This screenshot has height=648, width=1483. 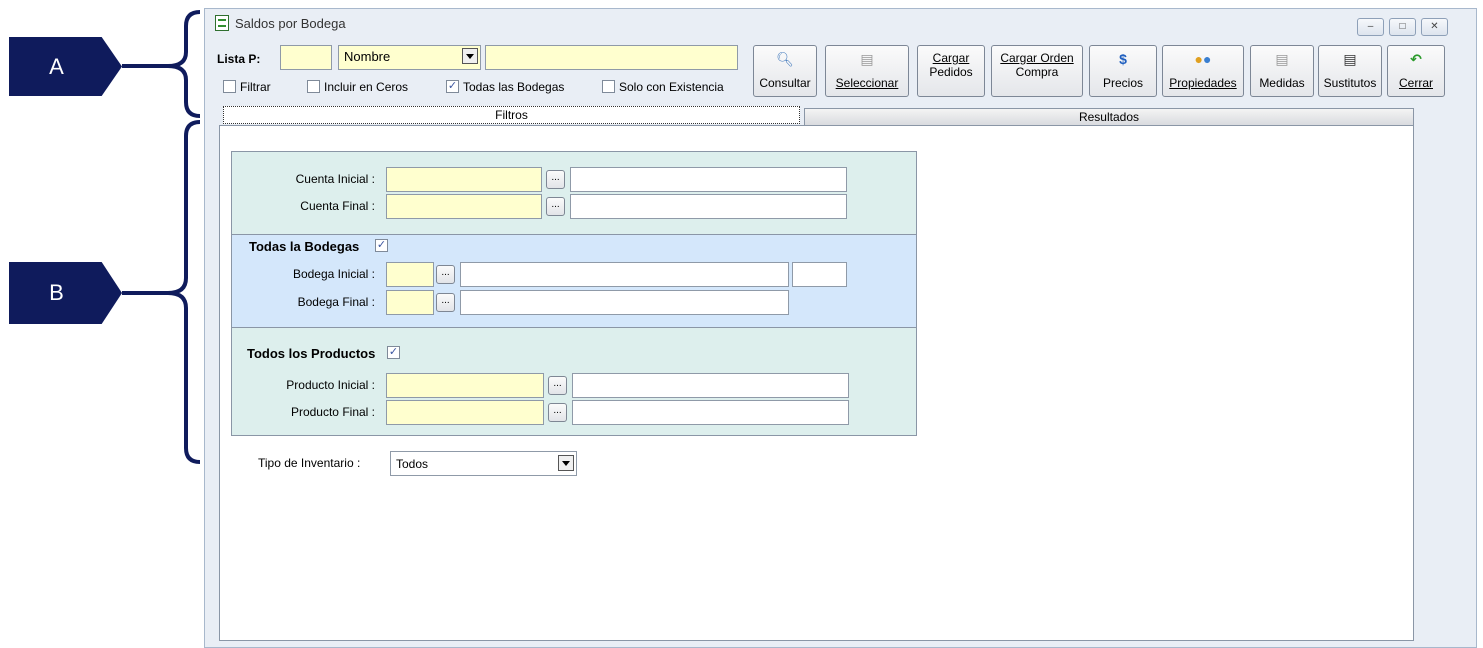 I want to click on todos-productos-checkbox: ✓, so click(x=393, y=352).